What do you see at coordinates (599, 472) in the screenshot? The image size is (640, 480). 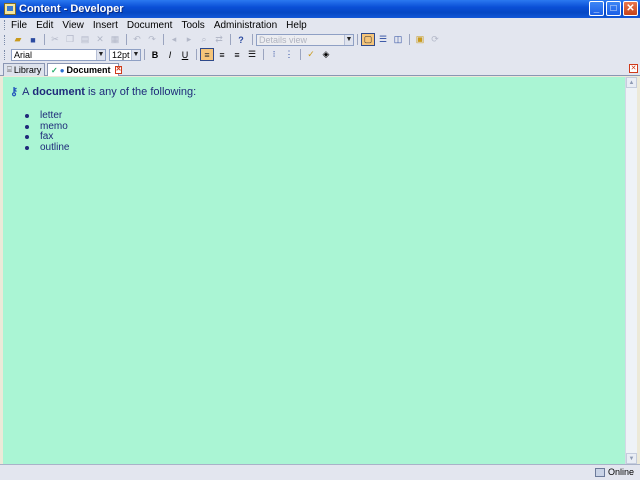 I see `network-icon` at bounding box center [599, 472].